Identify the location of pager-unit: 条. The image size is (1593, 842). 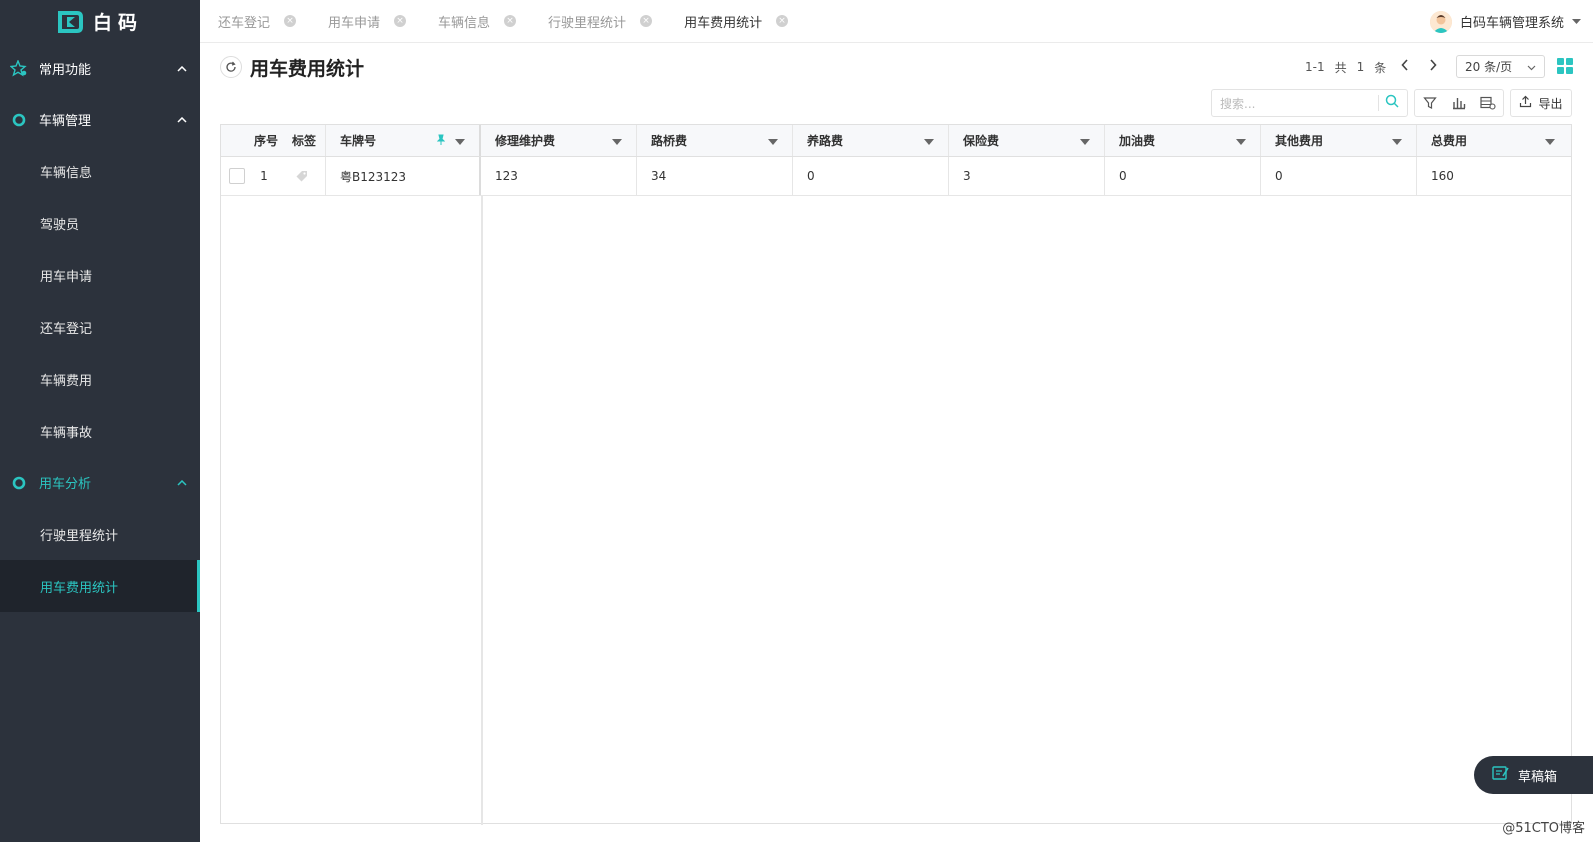
(1380, 67).